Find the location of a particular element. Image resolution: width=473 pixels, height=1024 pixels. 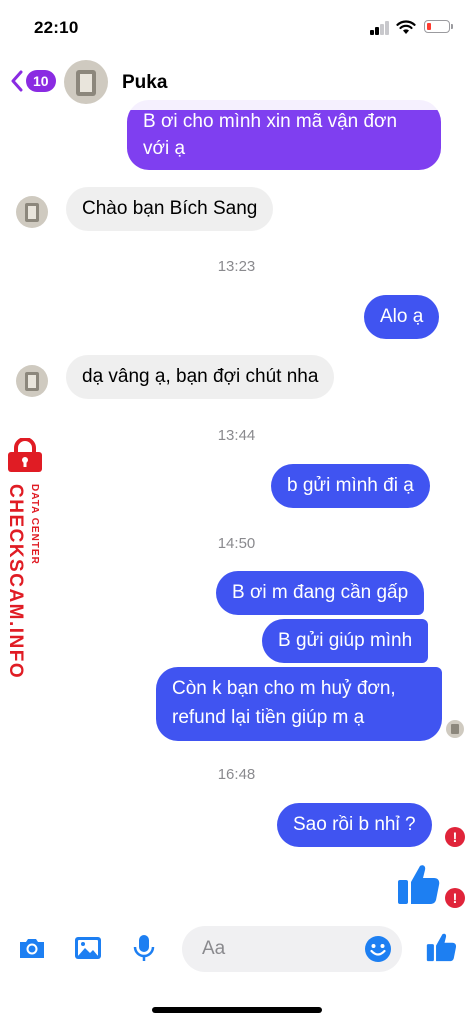

outgoing-message: B ơi cho mình xin mã vận đơn với ạ is located at coordinates (284, 135).